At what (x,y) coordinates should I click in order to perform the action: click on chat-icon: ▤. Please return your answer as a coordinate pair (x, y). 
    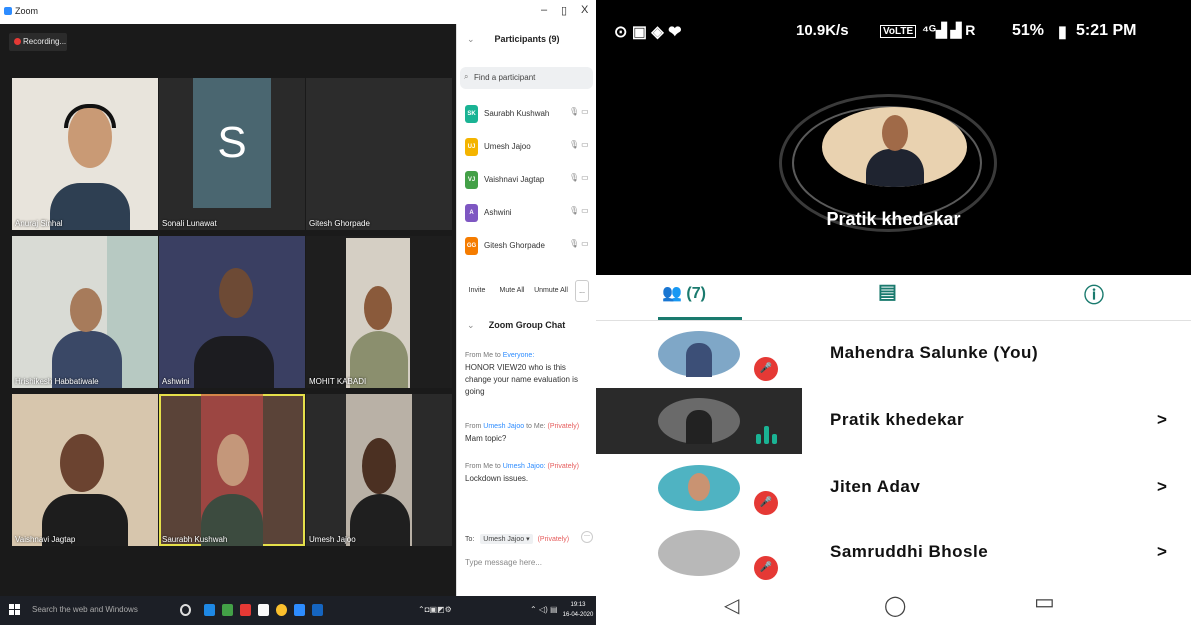
    Looking at the image, I should click on (887, 292).